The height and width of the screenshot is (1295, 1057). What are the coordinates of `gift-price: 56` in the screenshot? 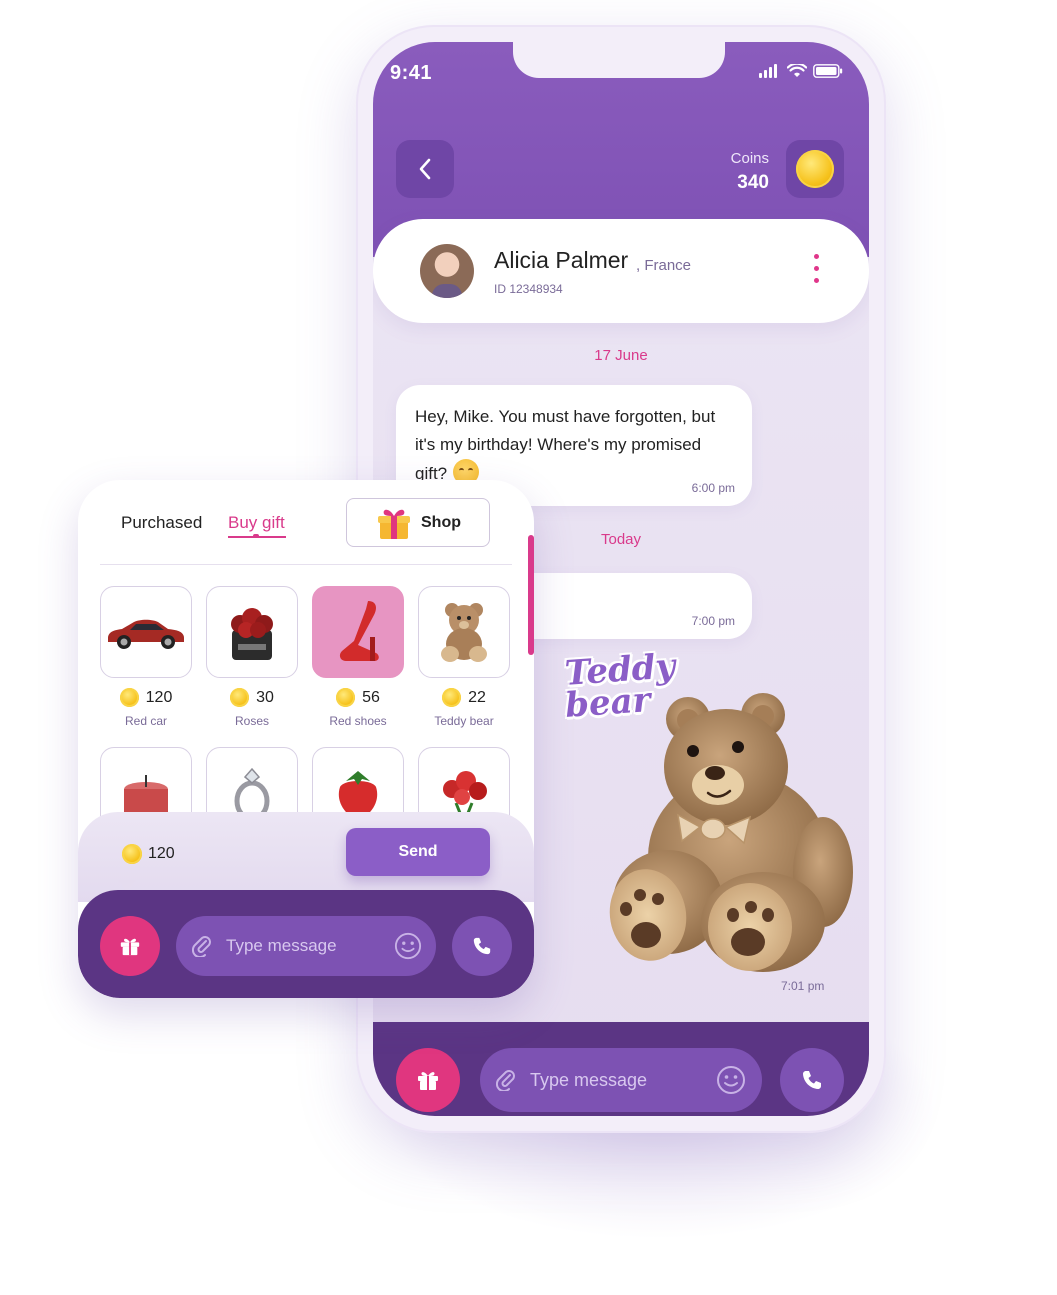 It's located at (358, 697).